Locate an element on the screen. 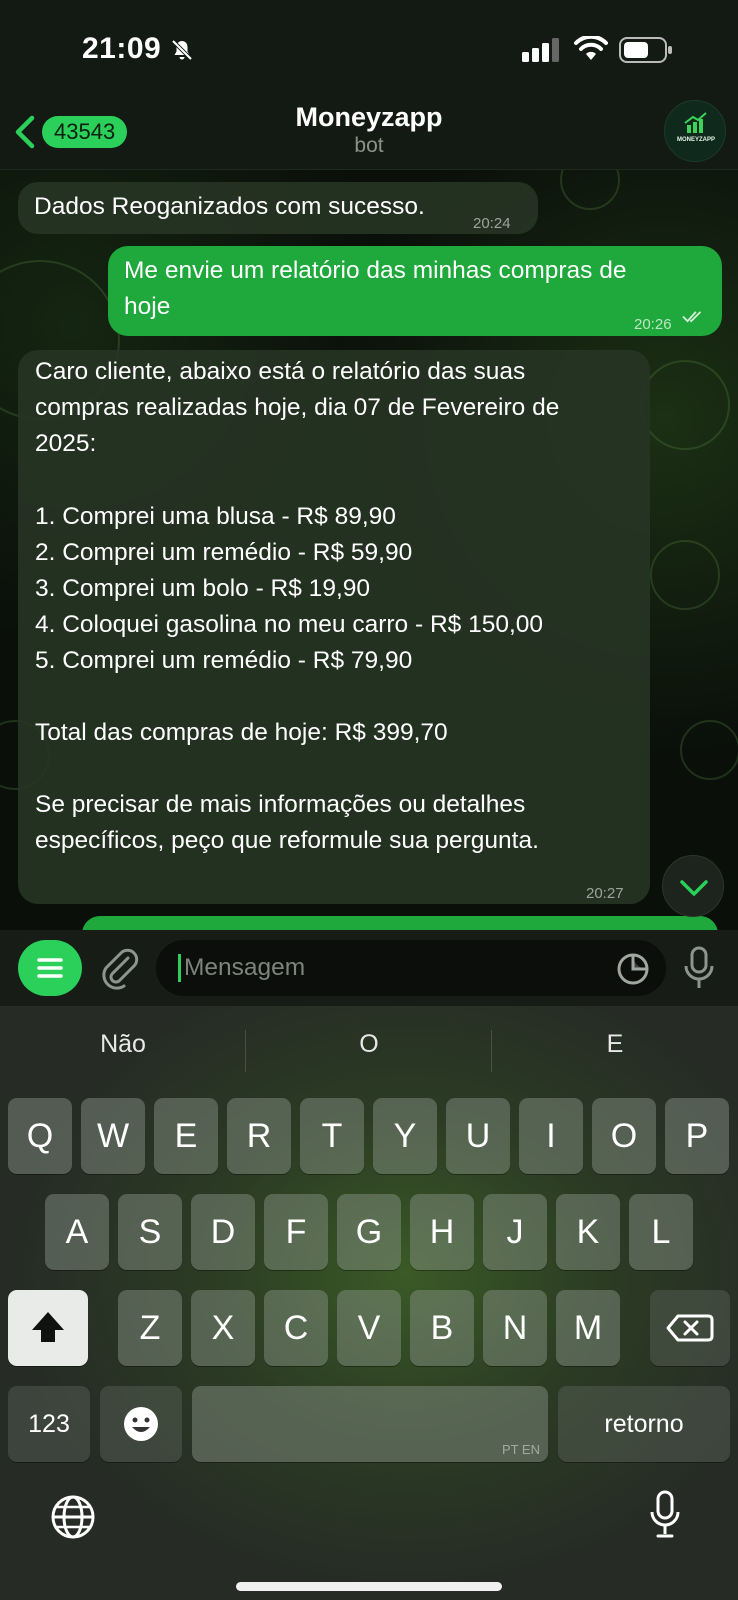  chat-header: 43543 Moneyzapp bot MONEYZAPP is located at coordinates (369, 135).